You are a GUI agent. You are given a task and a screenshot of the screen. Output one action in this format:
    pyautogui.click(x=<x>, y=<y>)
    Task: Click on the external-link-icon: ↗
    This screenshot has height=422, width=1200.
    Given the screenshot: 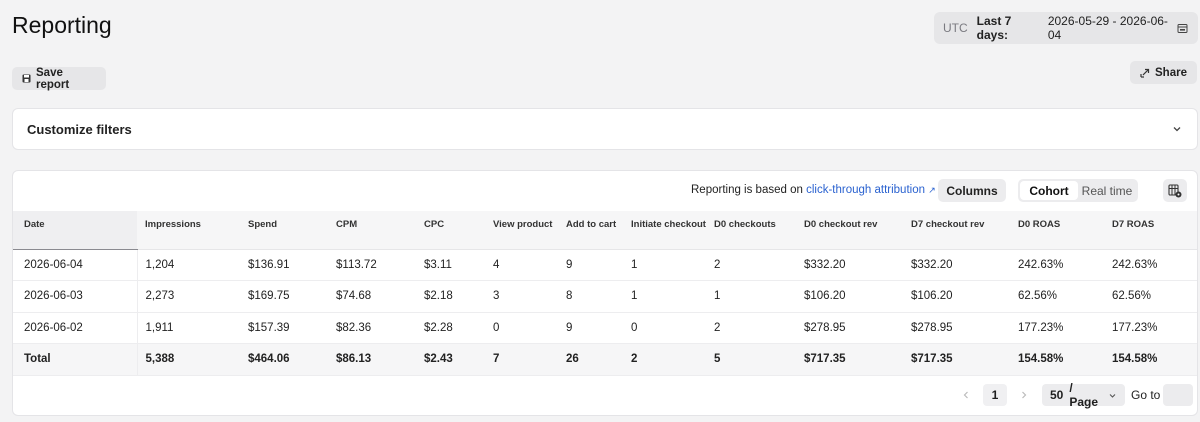 What is the action you would take?
    pyautogui.click(x=932, y=190)
    